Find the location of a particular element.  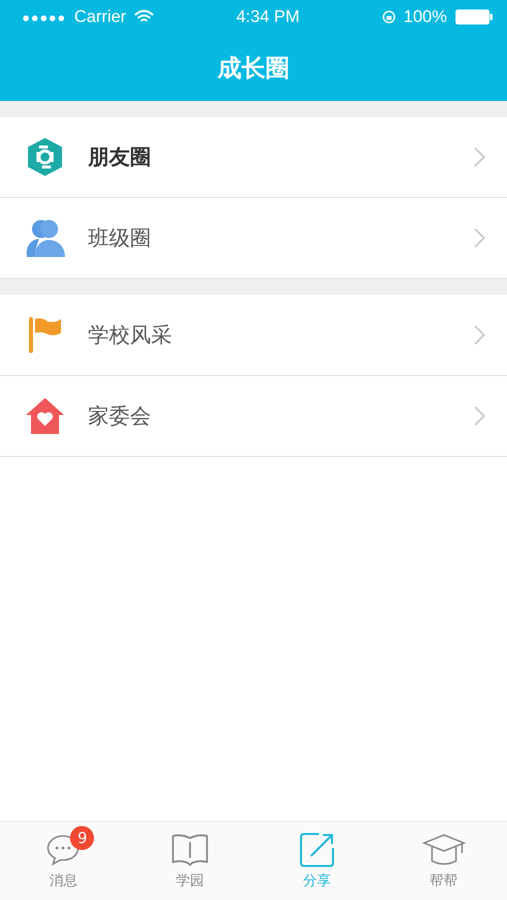

battery-icon is located at coordinates (473, 17).